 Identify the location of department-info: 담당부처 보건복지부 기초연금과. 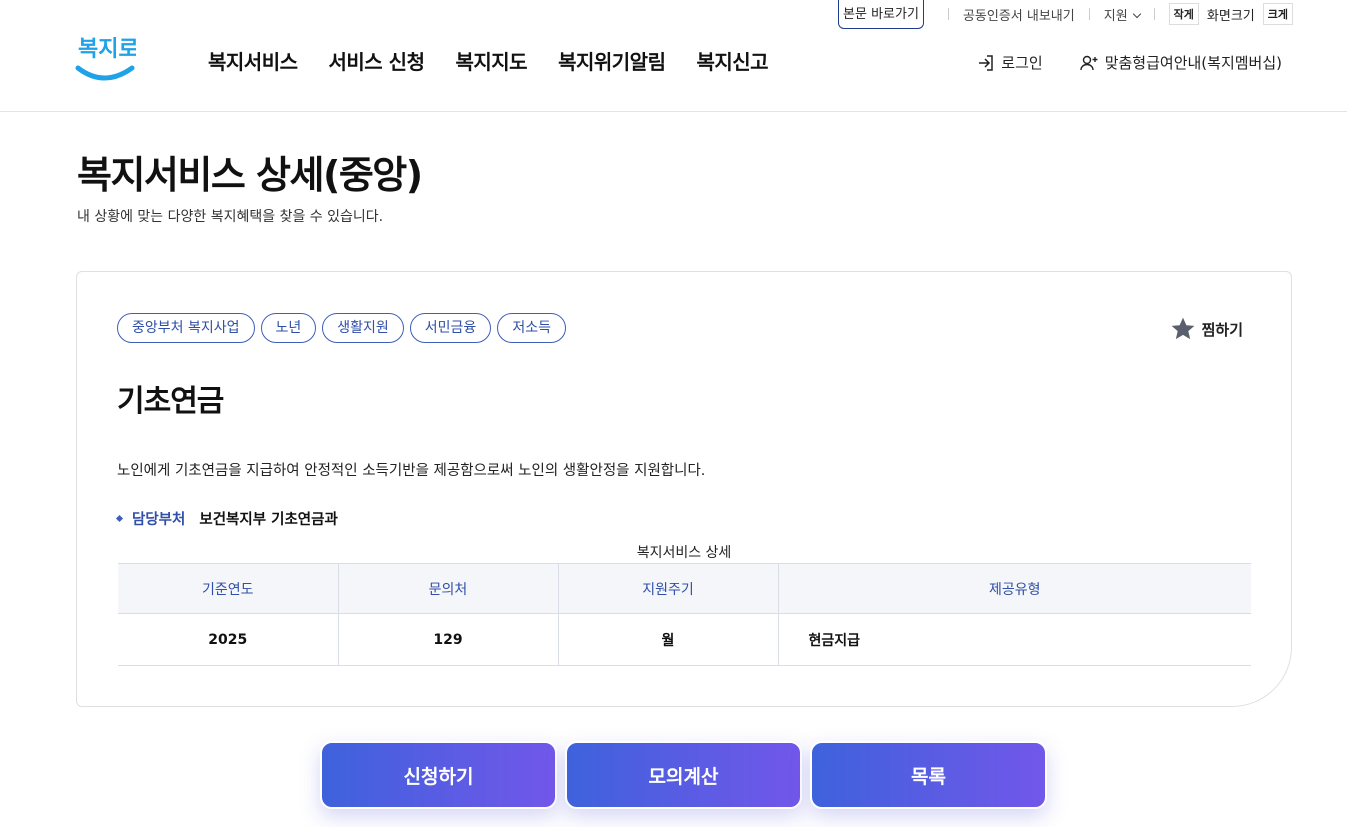
(226, 518).